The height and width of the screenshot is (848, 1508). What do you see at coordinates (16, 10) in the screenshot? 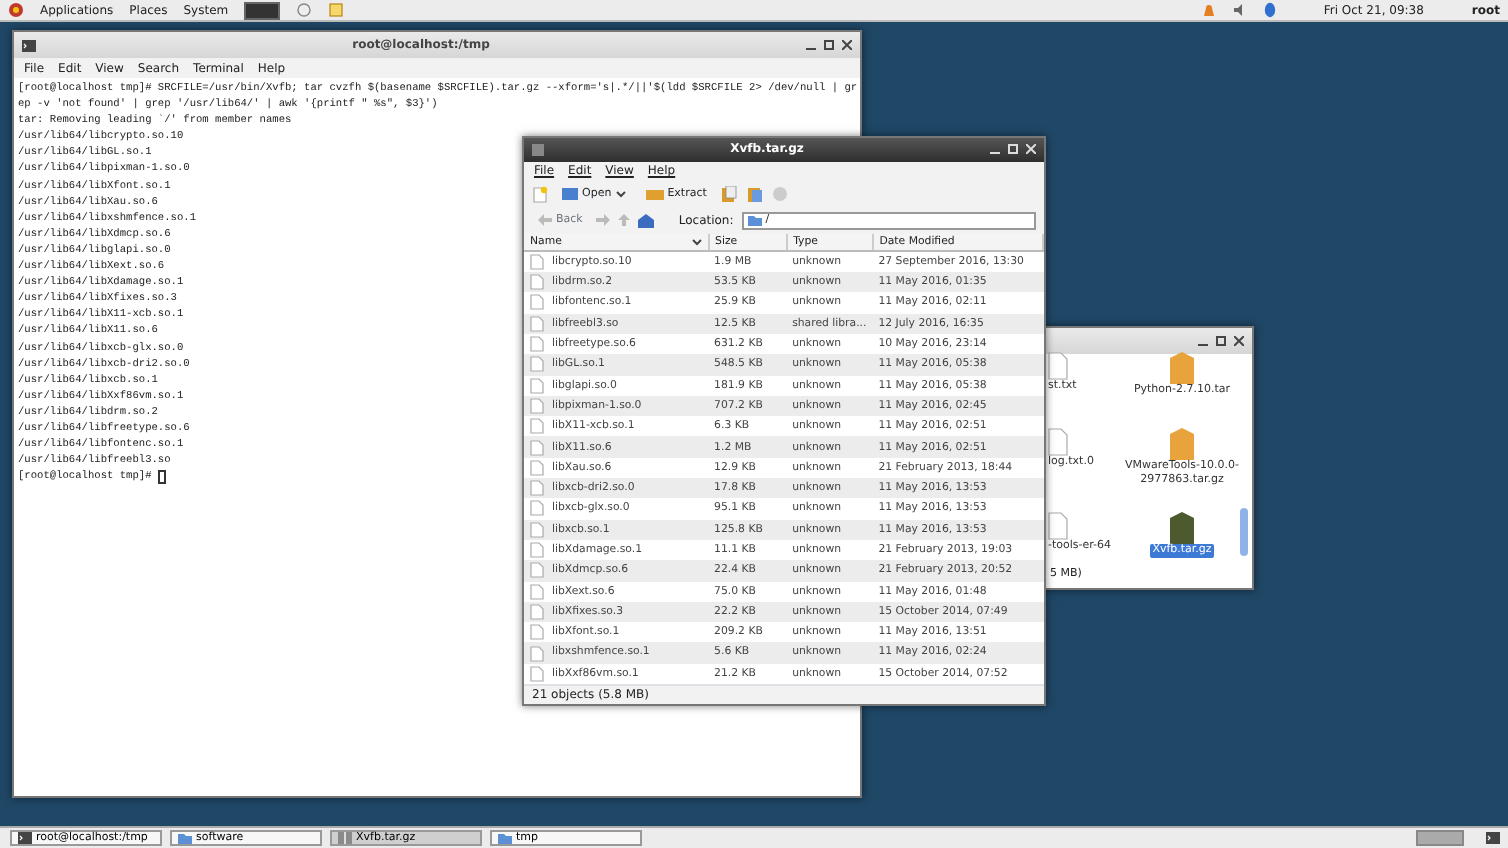
I see `logo-icon` at bounding box center [16, 10].